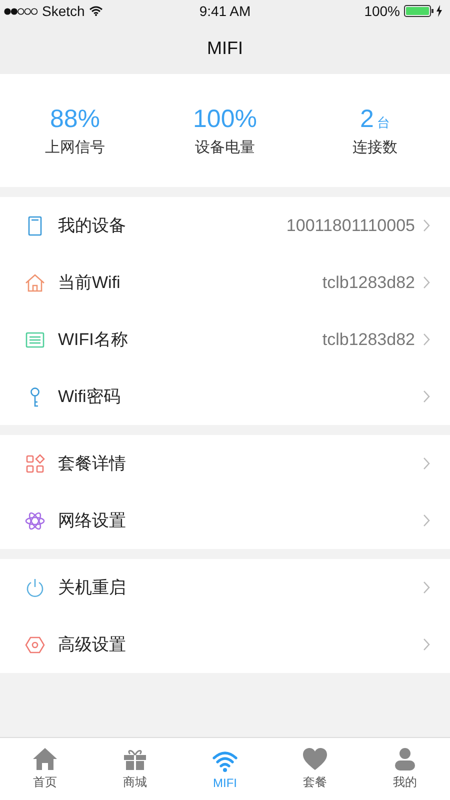 The height and width of the screenshot is (800, 450). What do you see at coordinates (92, 645) in the screenshot?
I see `menu-label: 高级设置` at bounding box center [92, 645].